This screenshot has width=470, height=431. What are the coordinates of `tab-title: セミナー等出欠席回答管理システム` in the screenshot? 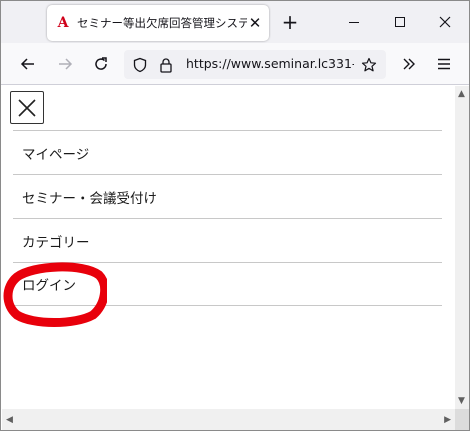 It's located at (162, 23).